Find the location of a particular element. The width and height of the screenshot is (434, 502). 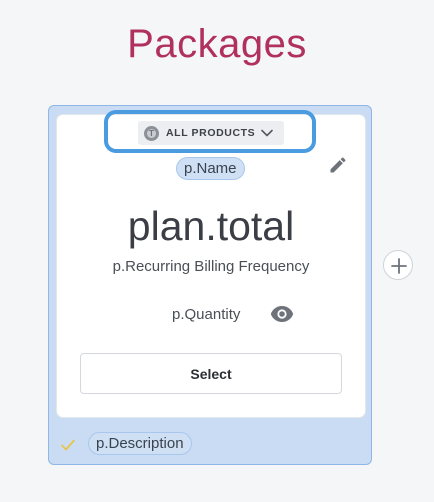

chevron-down-icon is located at coordinates (267, 133).